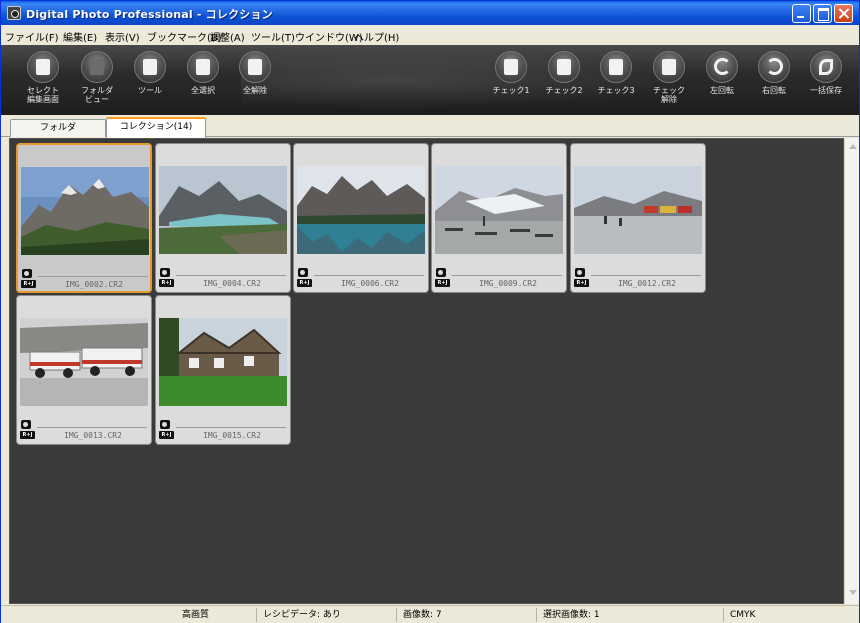  Describe the element at coordinates (774, 90) in the screenshot. I see `rotate-right-label: 右回転` at that location.